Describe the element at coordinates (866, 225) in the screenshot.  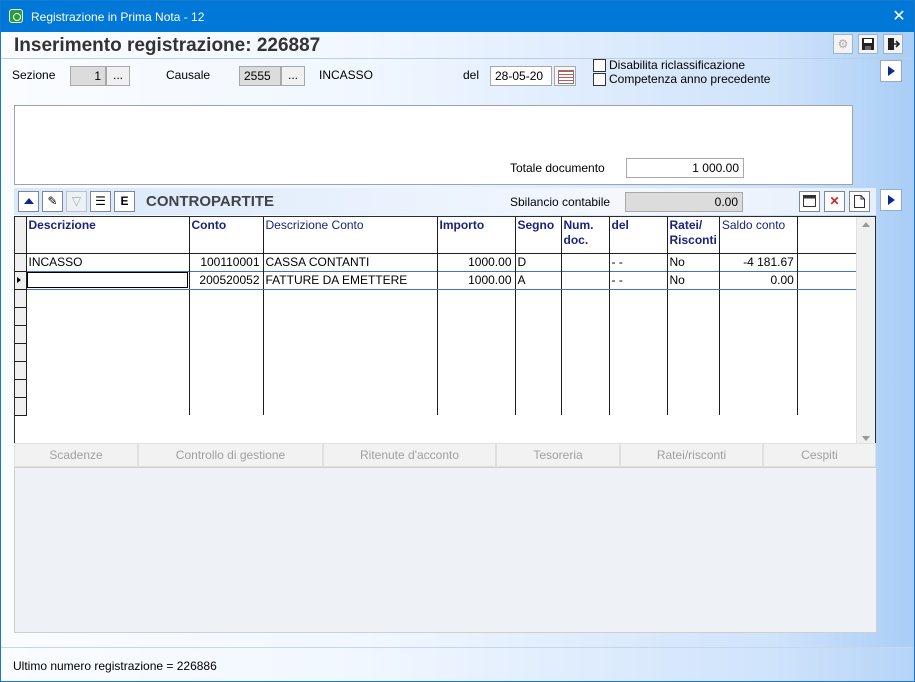
I see `scroll-up-icon` at that location.